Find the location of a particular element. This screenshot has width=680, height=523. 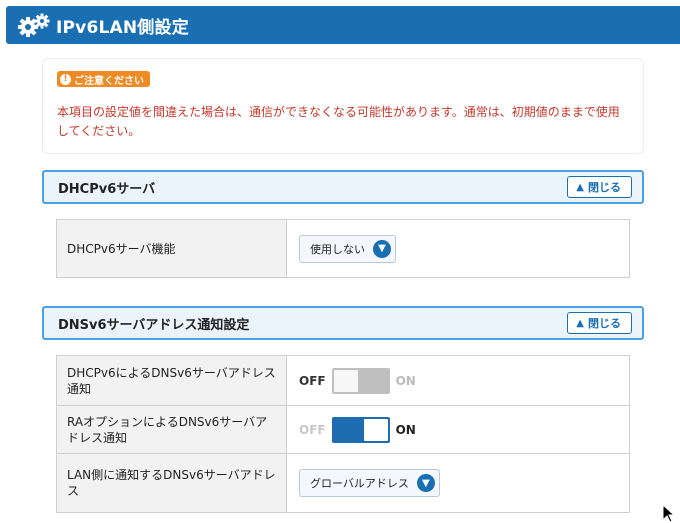

section-header-dnsv6: DNSv6サーバアドレス通知設定 ▲ 閉じる is located at coordinates (343, 323).